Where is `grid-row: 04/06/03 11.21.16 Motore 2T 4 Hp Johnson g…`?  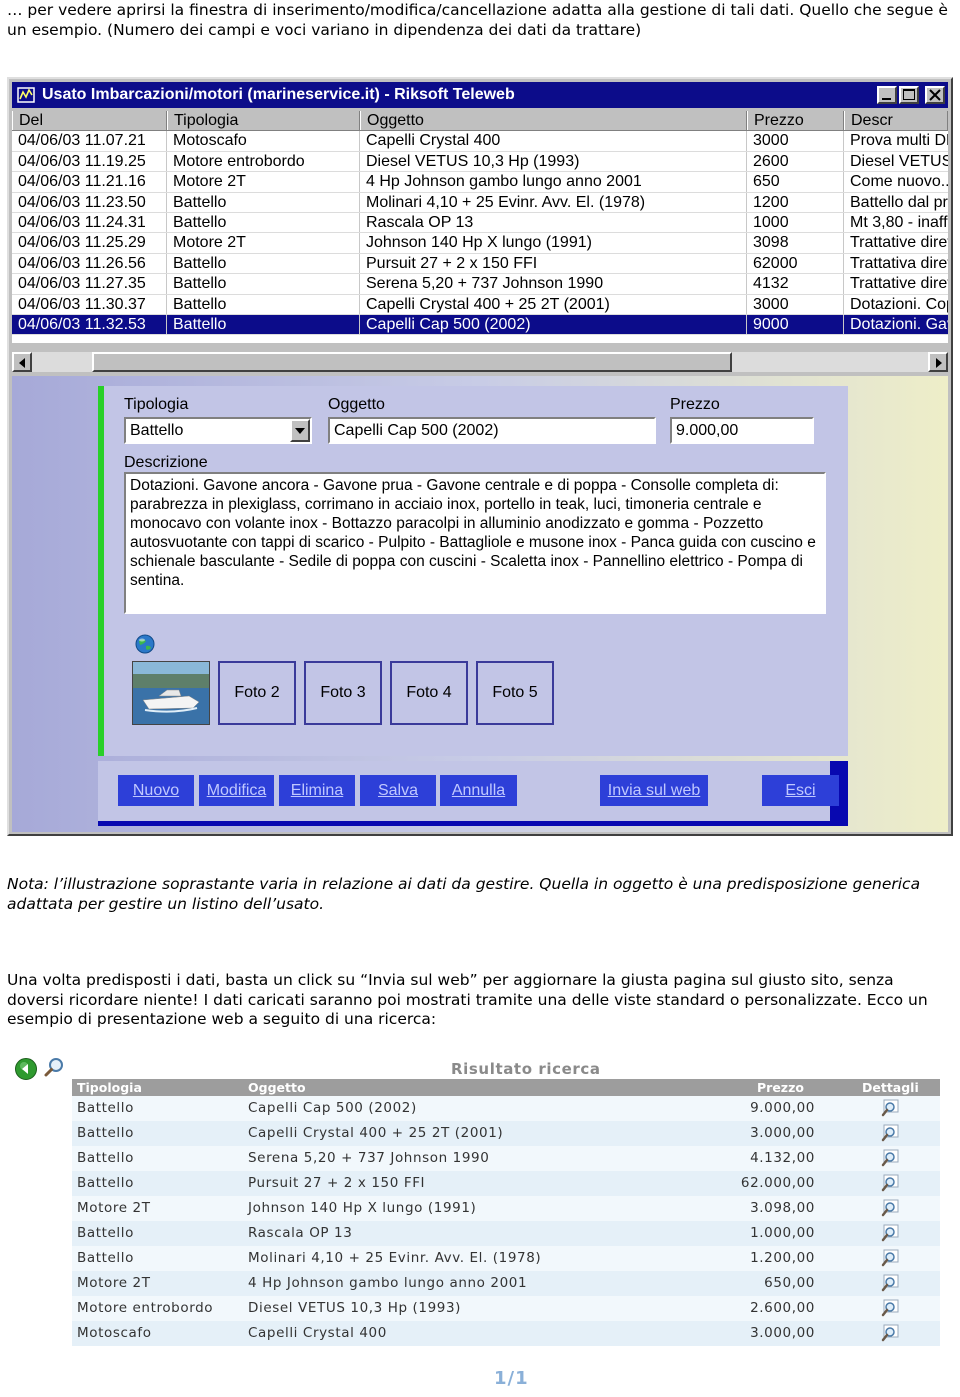 grid-row: 04/06/03 11.21.16 Motore 2T 4 Hp Johnson g… is located at coordinates (480, 182).